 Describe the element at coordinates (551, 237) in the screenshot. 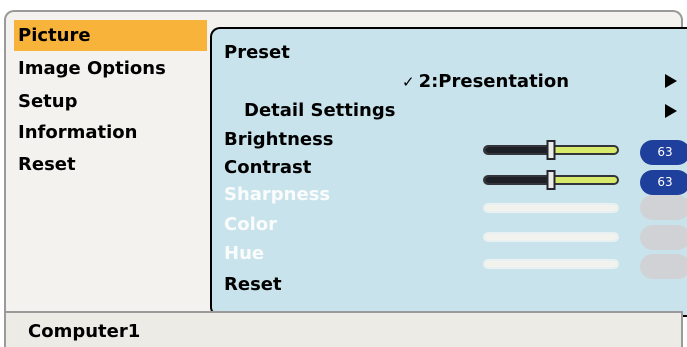

I see `color-slider` at that location.